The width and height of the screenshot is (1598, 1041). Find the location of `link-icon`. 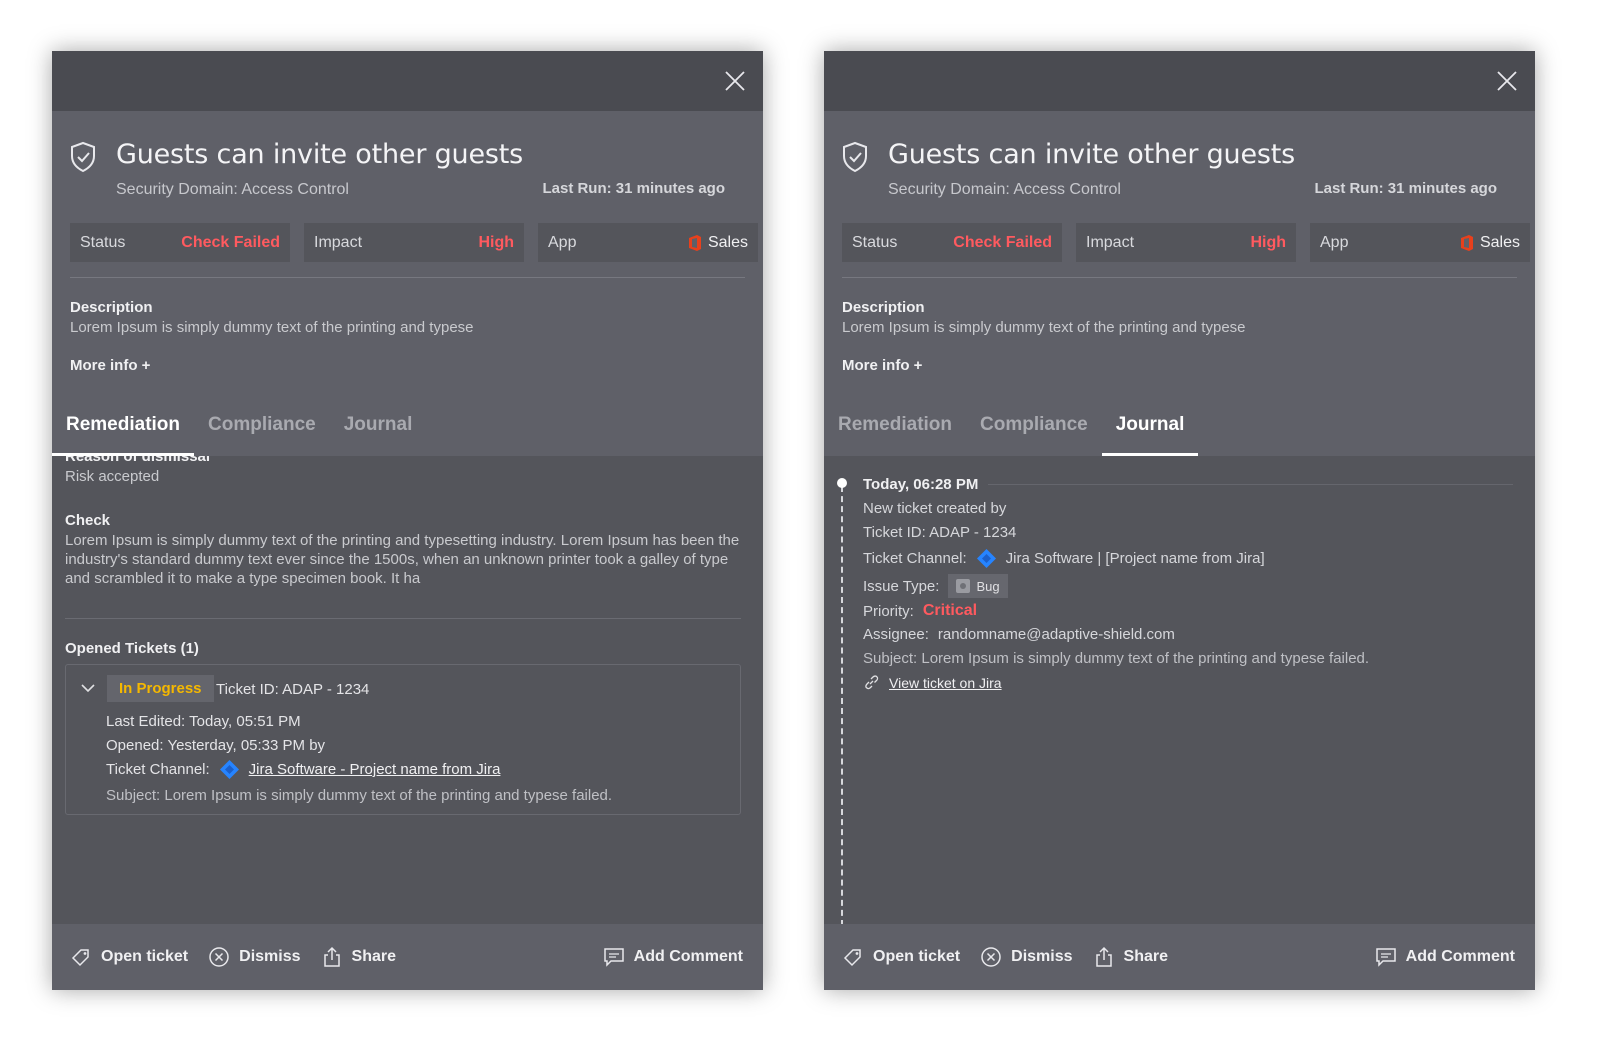

link-icon is located at coordinates (872, 682).